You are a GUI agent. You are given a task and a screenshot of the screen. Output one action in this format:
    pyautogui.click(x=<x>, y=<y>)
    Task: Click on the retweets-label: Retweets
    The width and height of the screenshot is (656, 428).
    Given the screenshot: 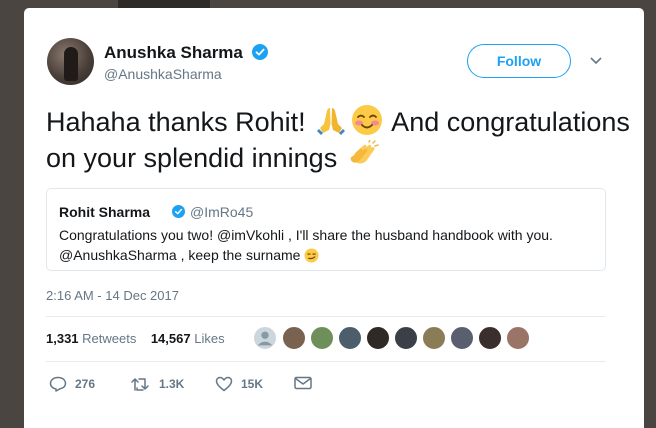 What is the action you would take?
    pyautogui.click(x=109, y=338)
    